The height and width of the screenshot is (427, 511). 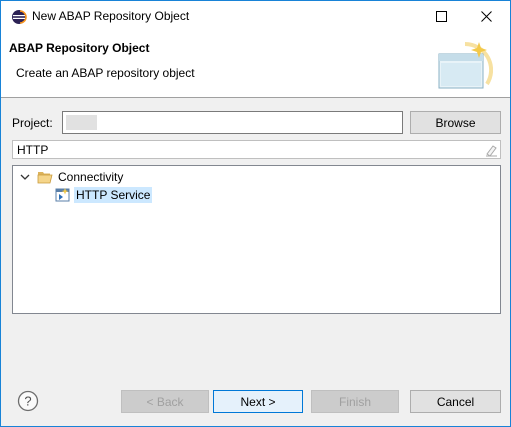 I want to click on maximize-button, so click(x=441, y=16).